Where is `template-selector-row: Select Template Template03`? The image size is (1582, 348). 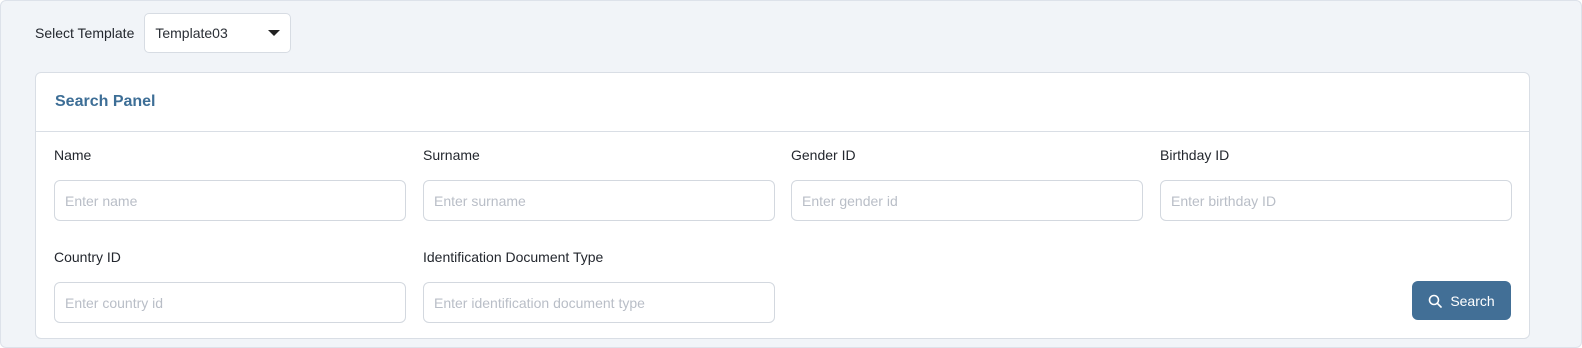 template-selector-row: Select Template Template03 is located at coordinates (163, 33).